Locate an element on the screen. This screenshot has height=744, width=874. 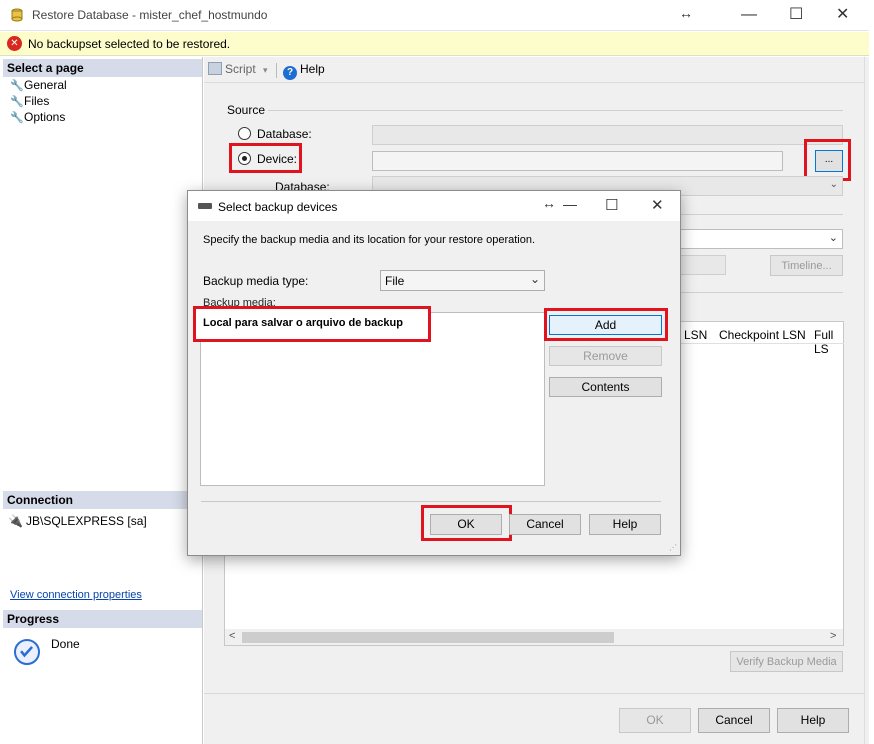
media-type-select: File ⌄ is located at coordinates (462, 280).